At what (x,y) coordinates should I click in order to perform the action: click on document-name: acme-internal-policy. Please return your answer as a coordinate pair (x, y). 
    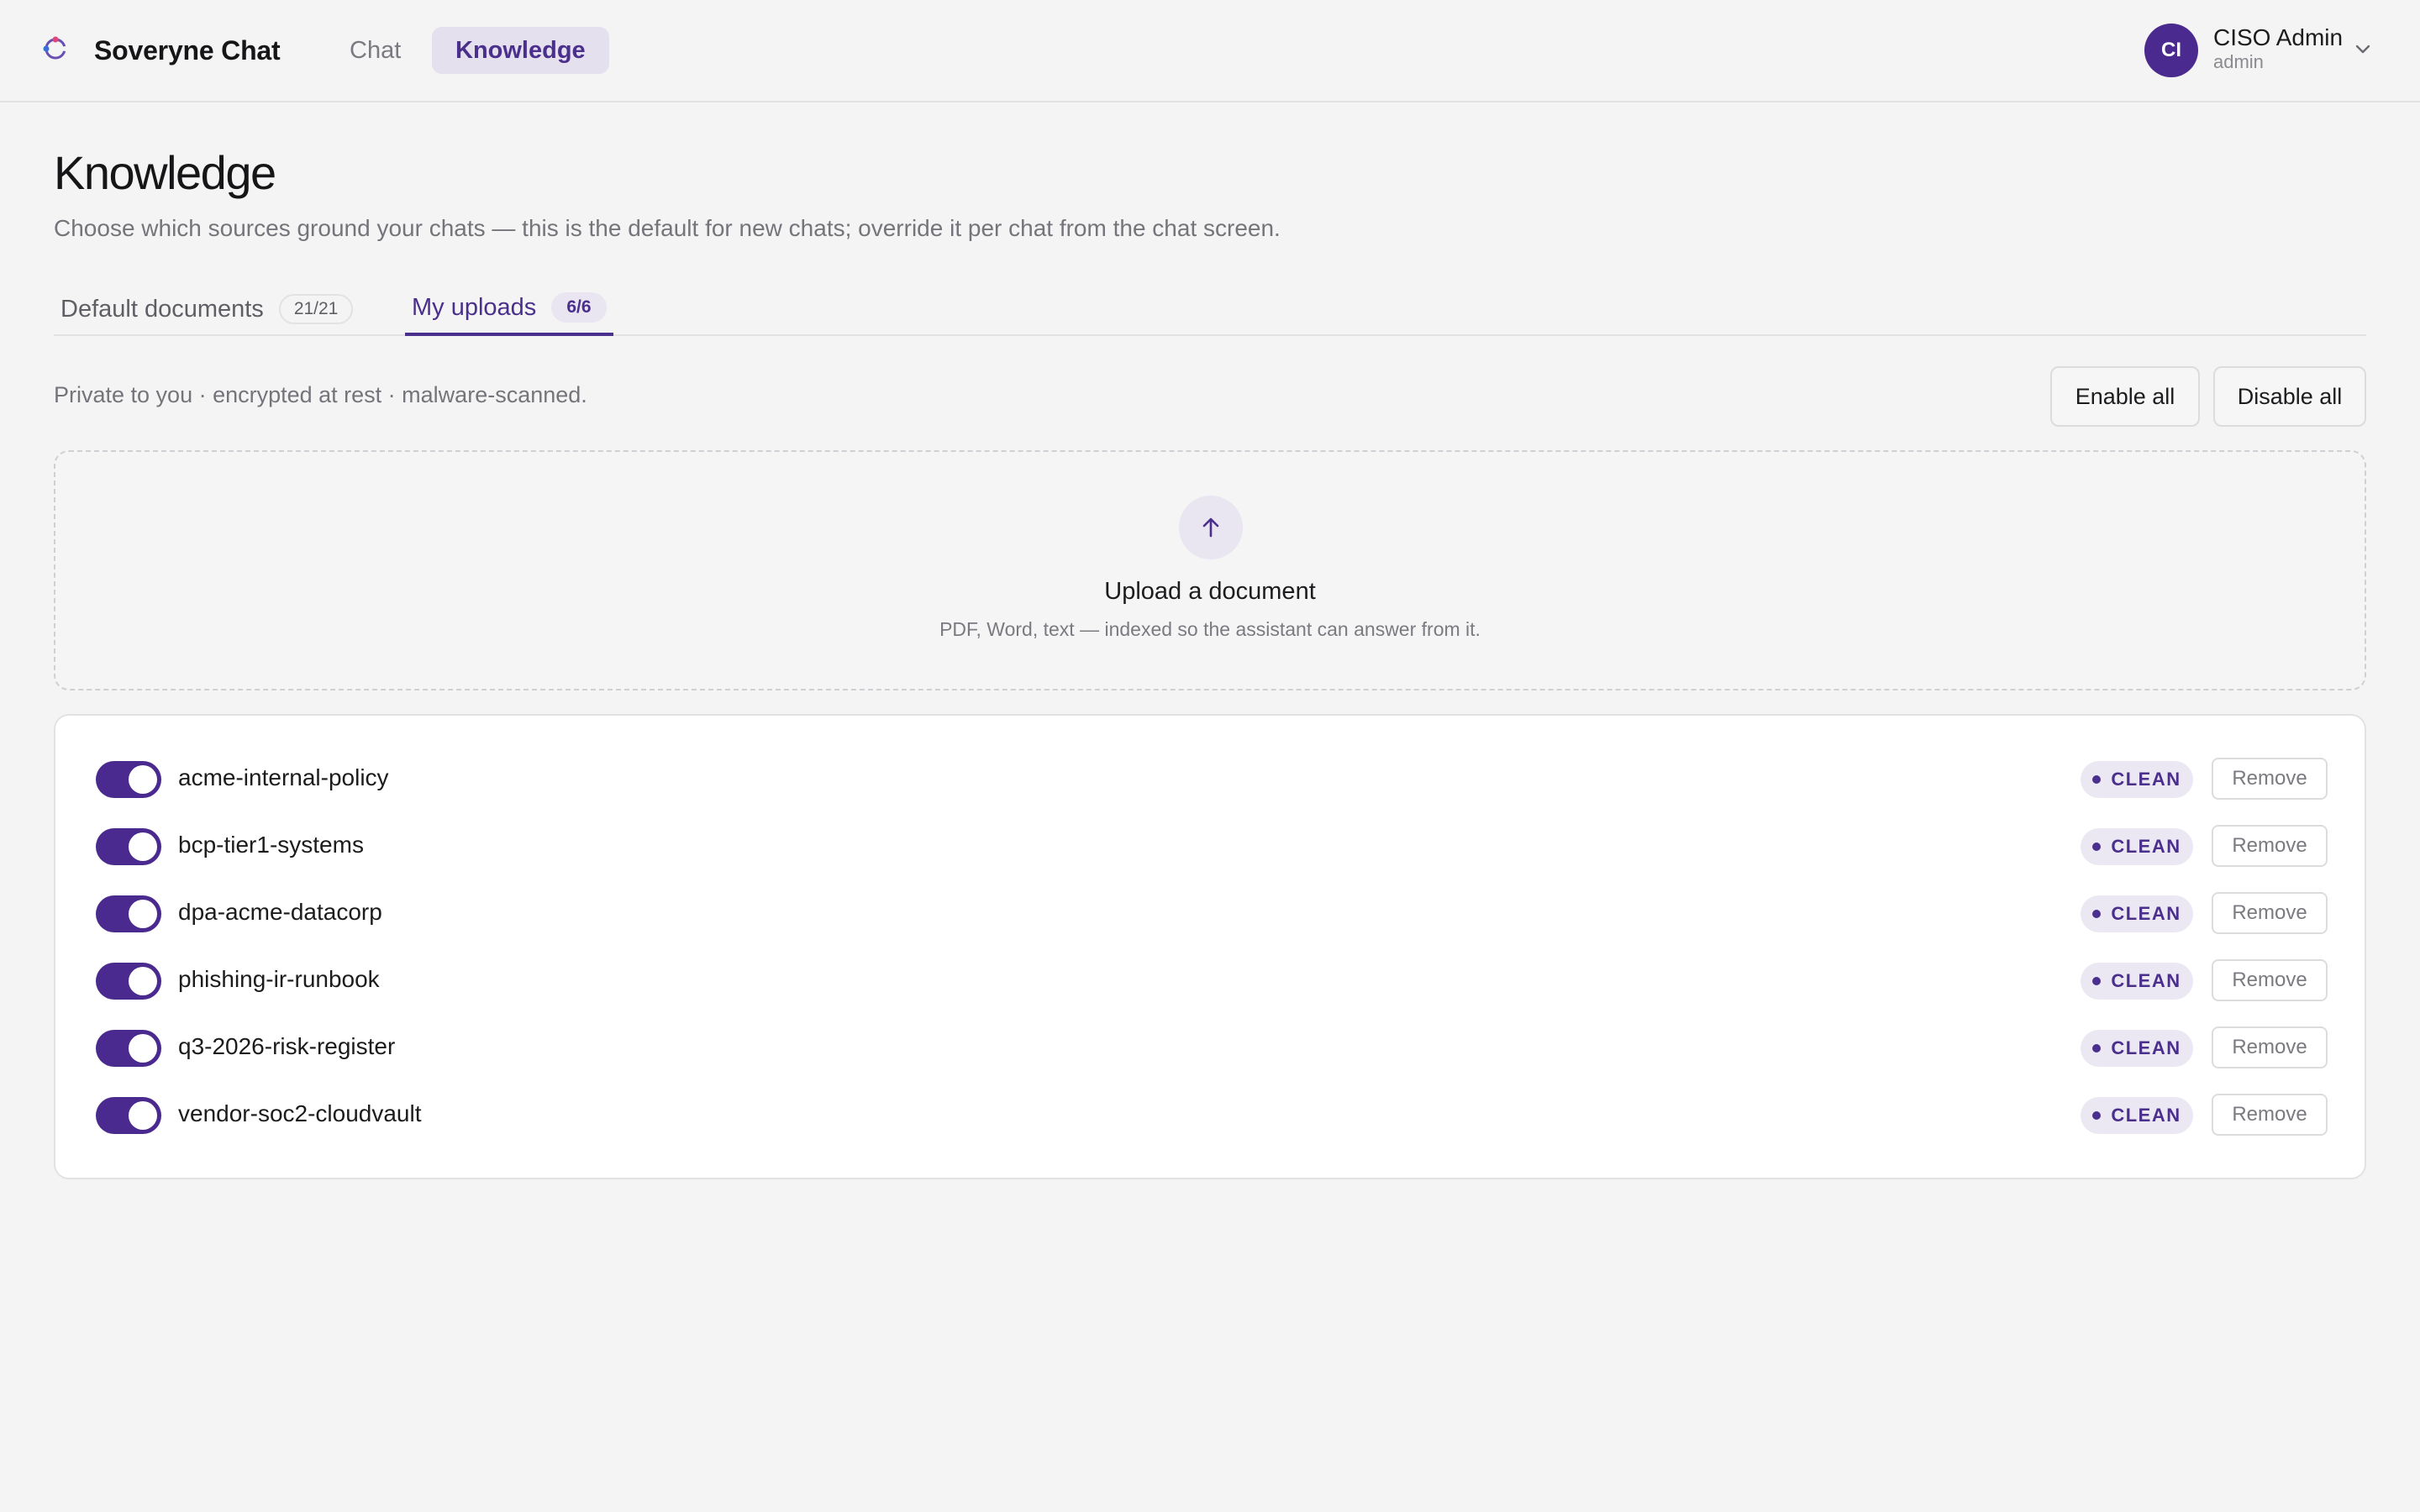
    Looking at the image, I should click on (284, 777).